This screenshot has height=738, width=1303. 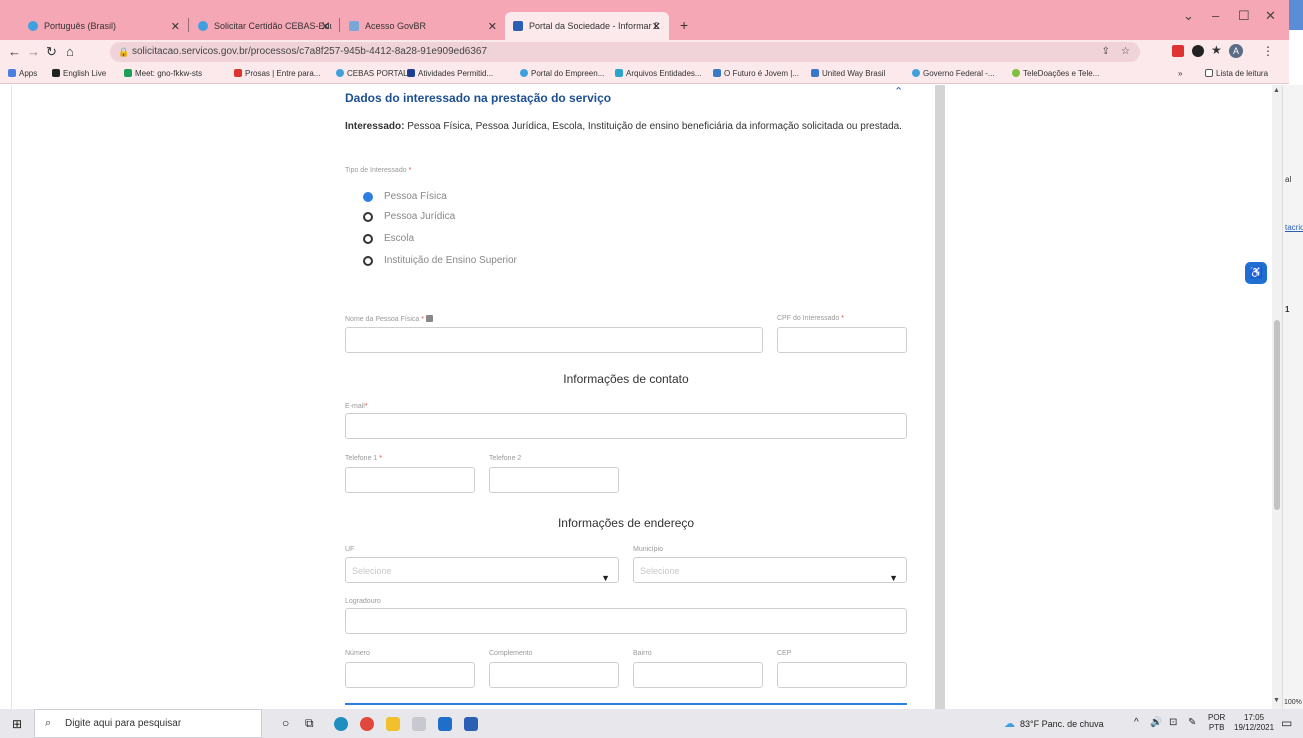 I want to click on scrollbar-thumb, so click(x=1277, y=415).